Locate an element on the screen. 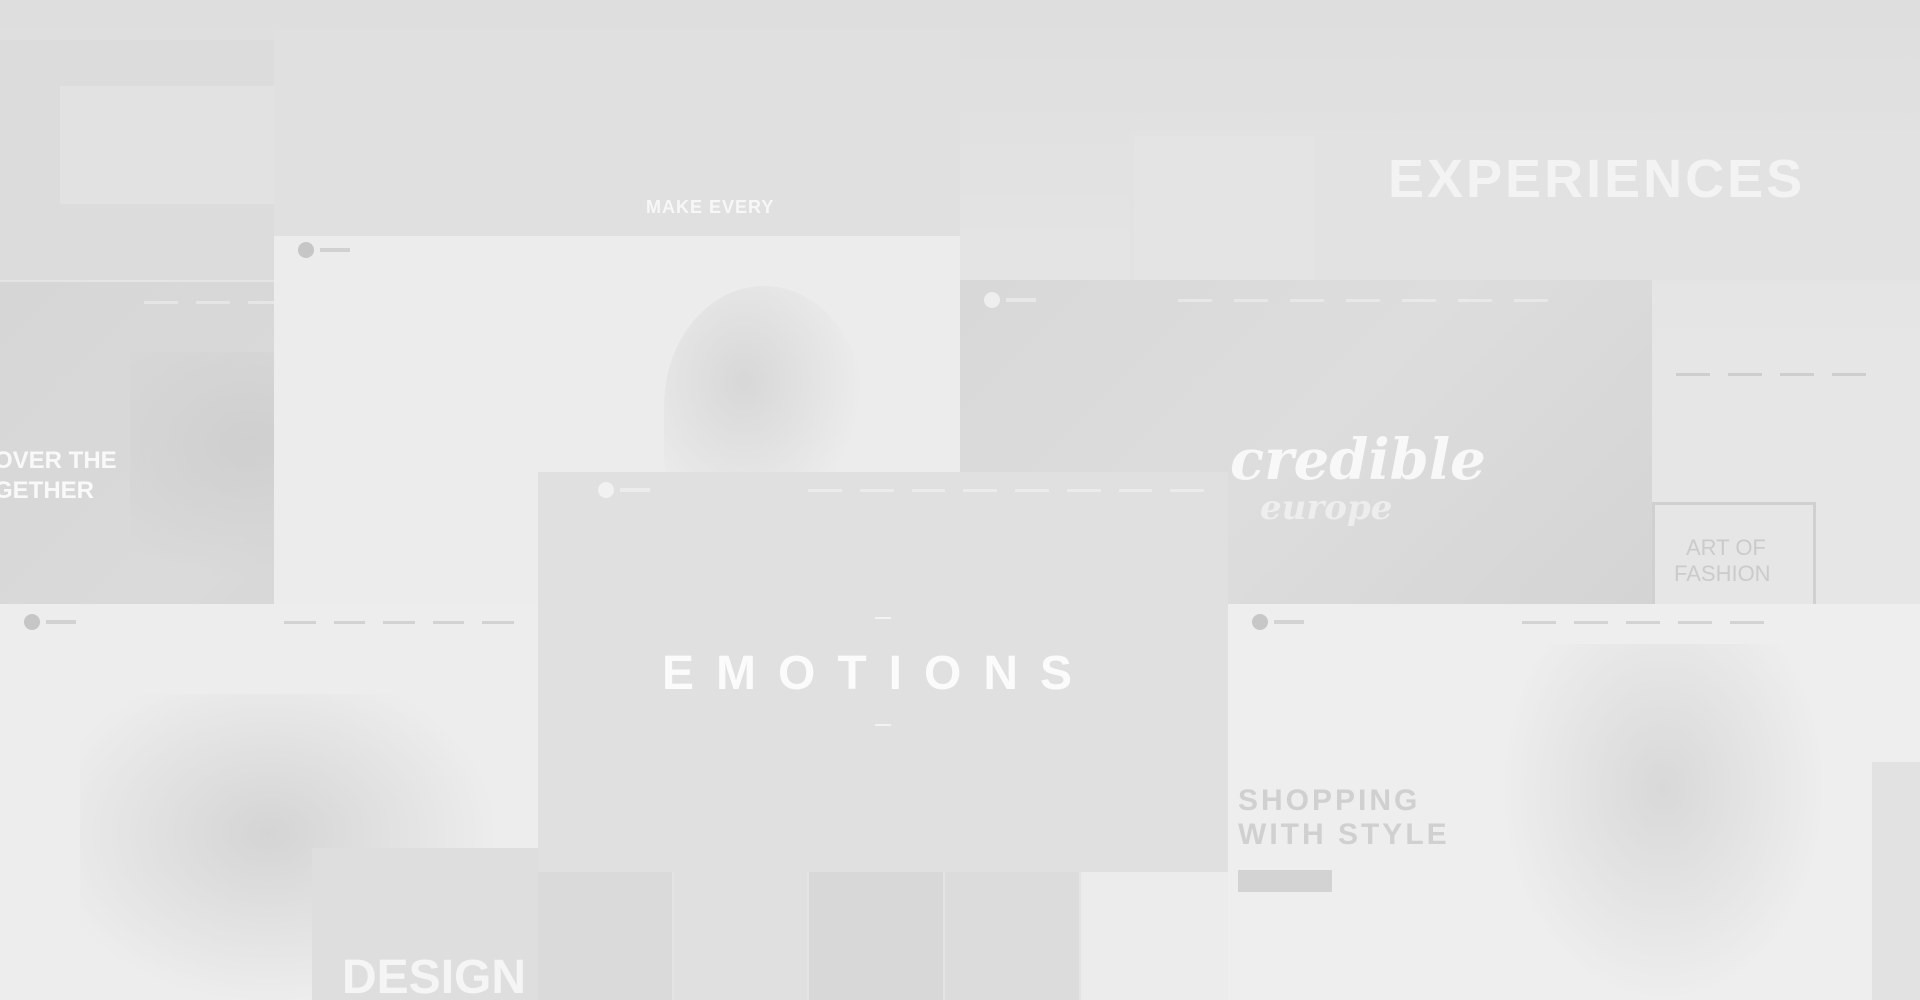  tile-top-right-box is located at coordinates (1224, 208).